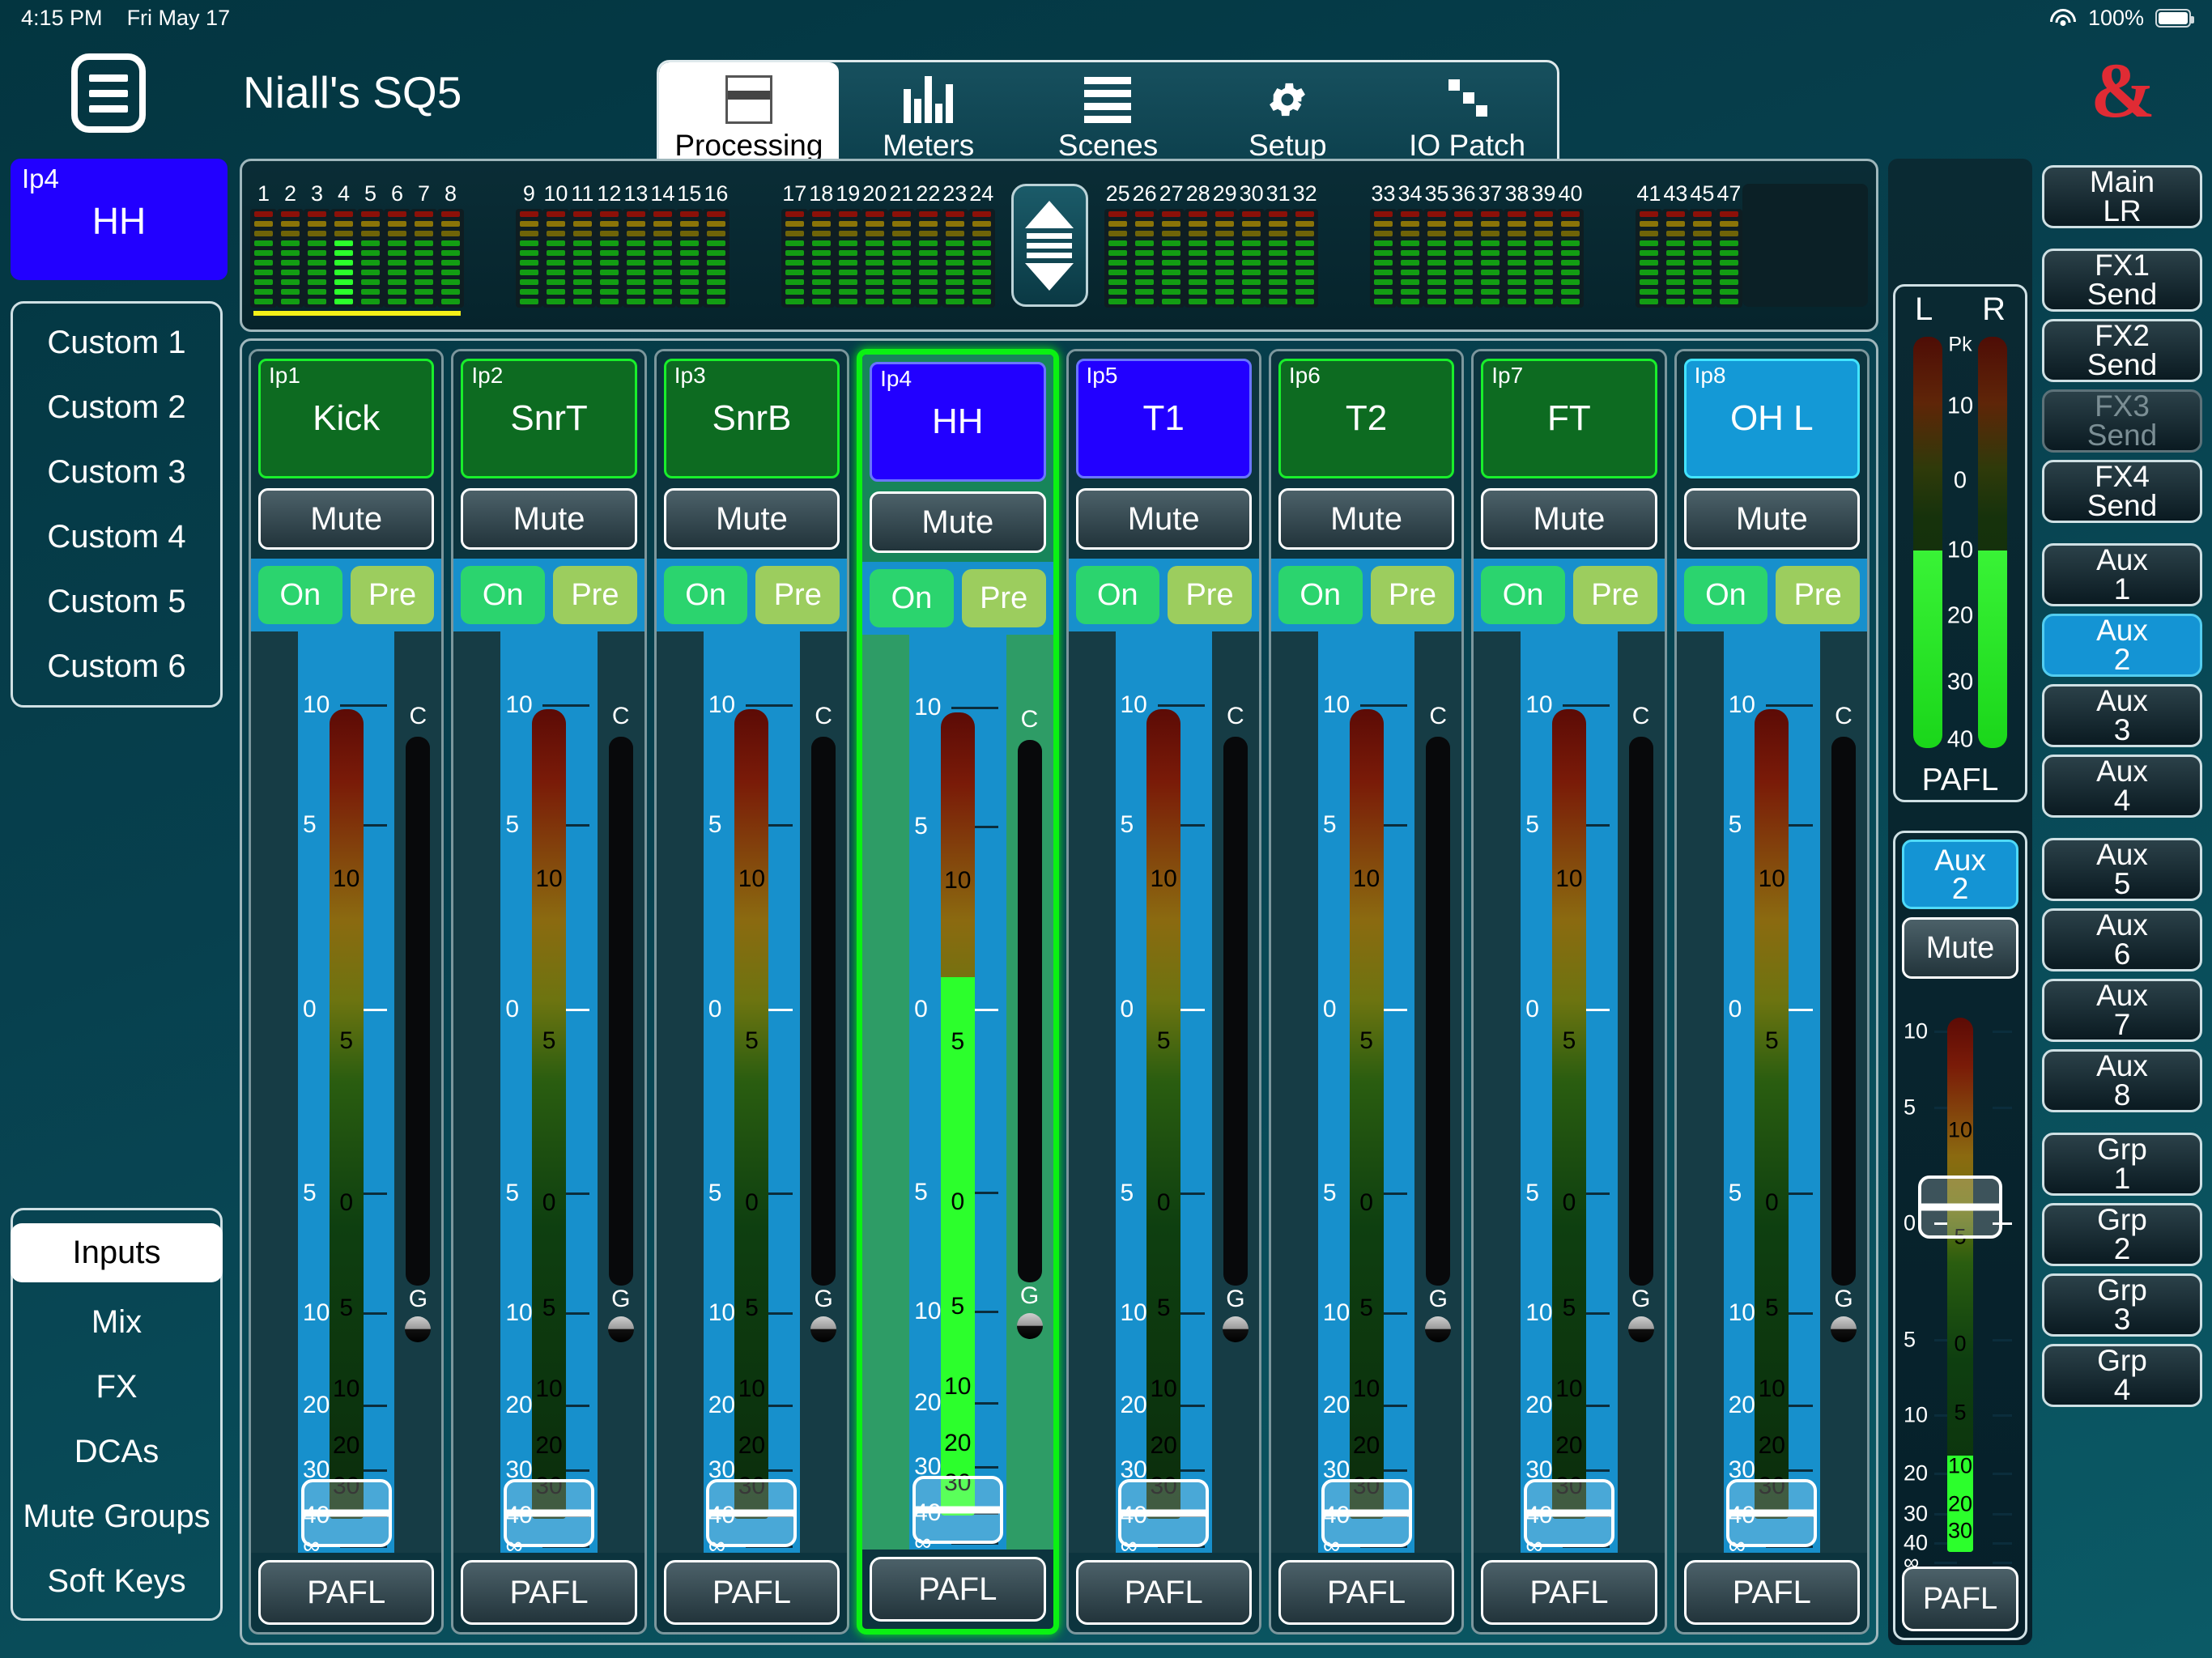  I want to click on aux-master-mute-button: Mute, so click(1960, 948).